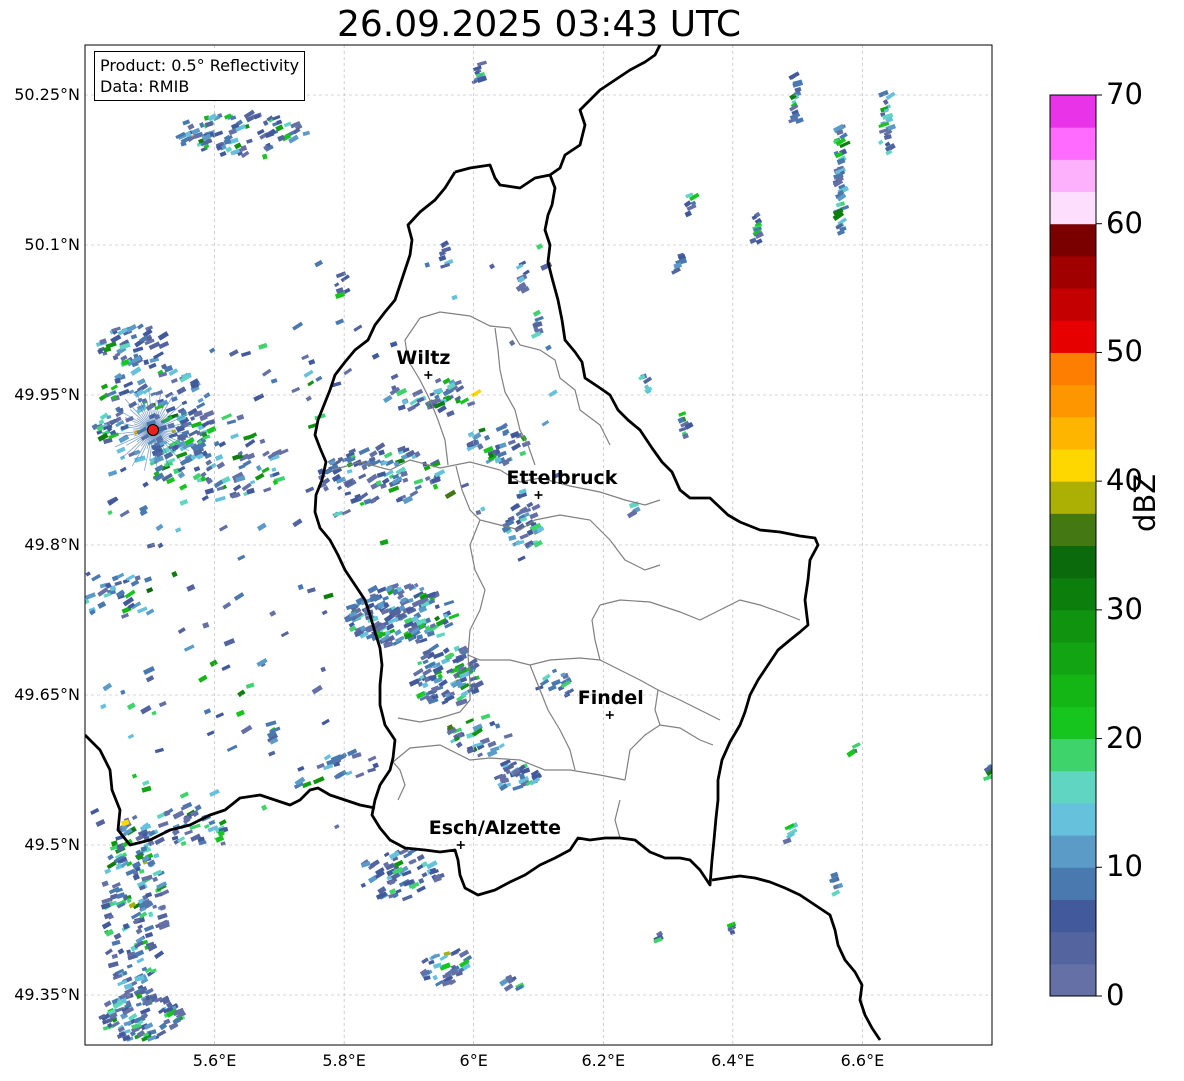 This screenshot has height=1081, width=1184. Describe the element at coordinates (153, 430) in the screenshot. I see `radar-site-marker` at that location.